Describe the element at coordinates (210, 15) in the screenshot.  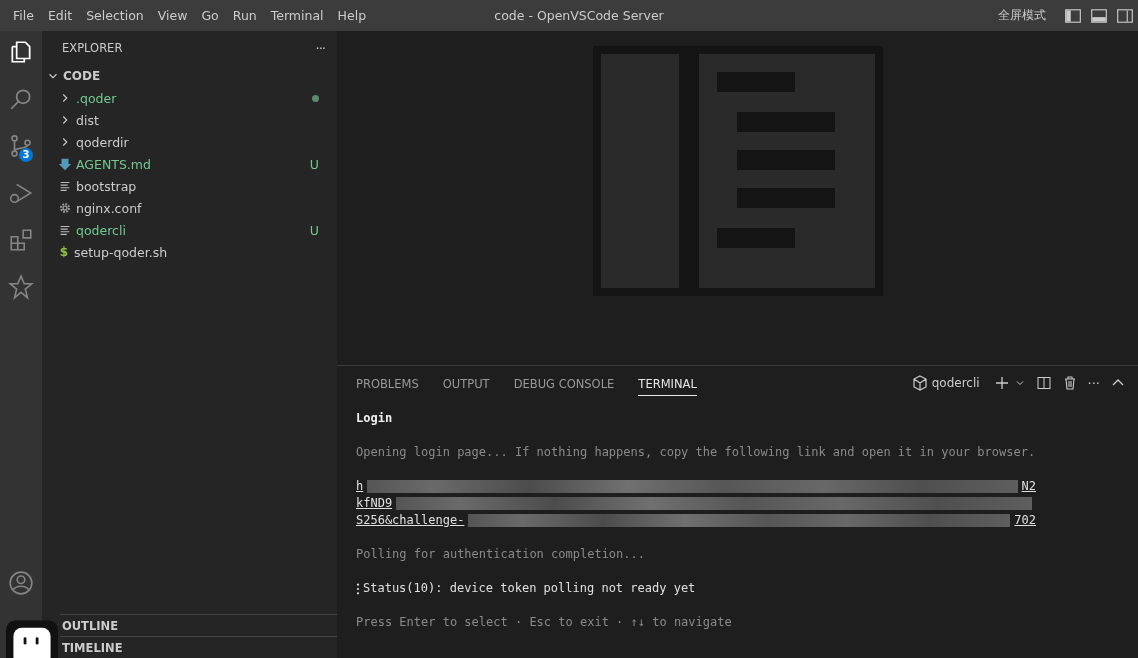
I see `menu-item: Go` at that location.